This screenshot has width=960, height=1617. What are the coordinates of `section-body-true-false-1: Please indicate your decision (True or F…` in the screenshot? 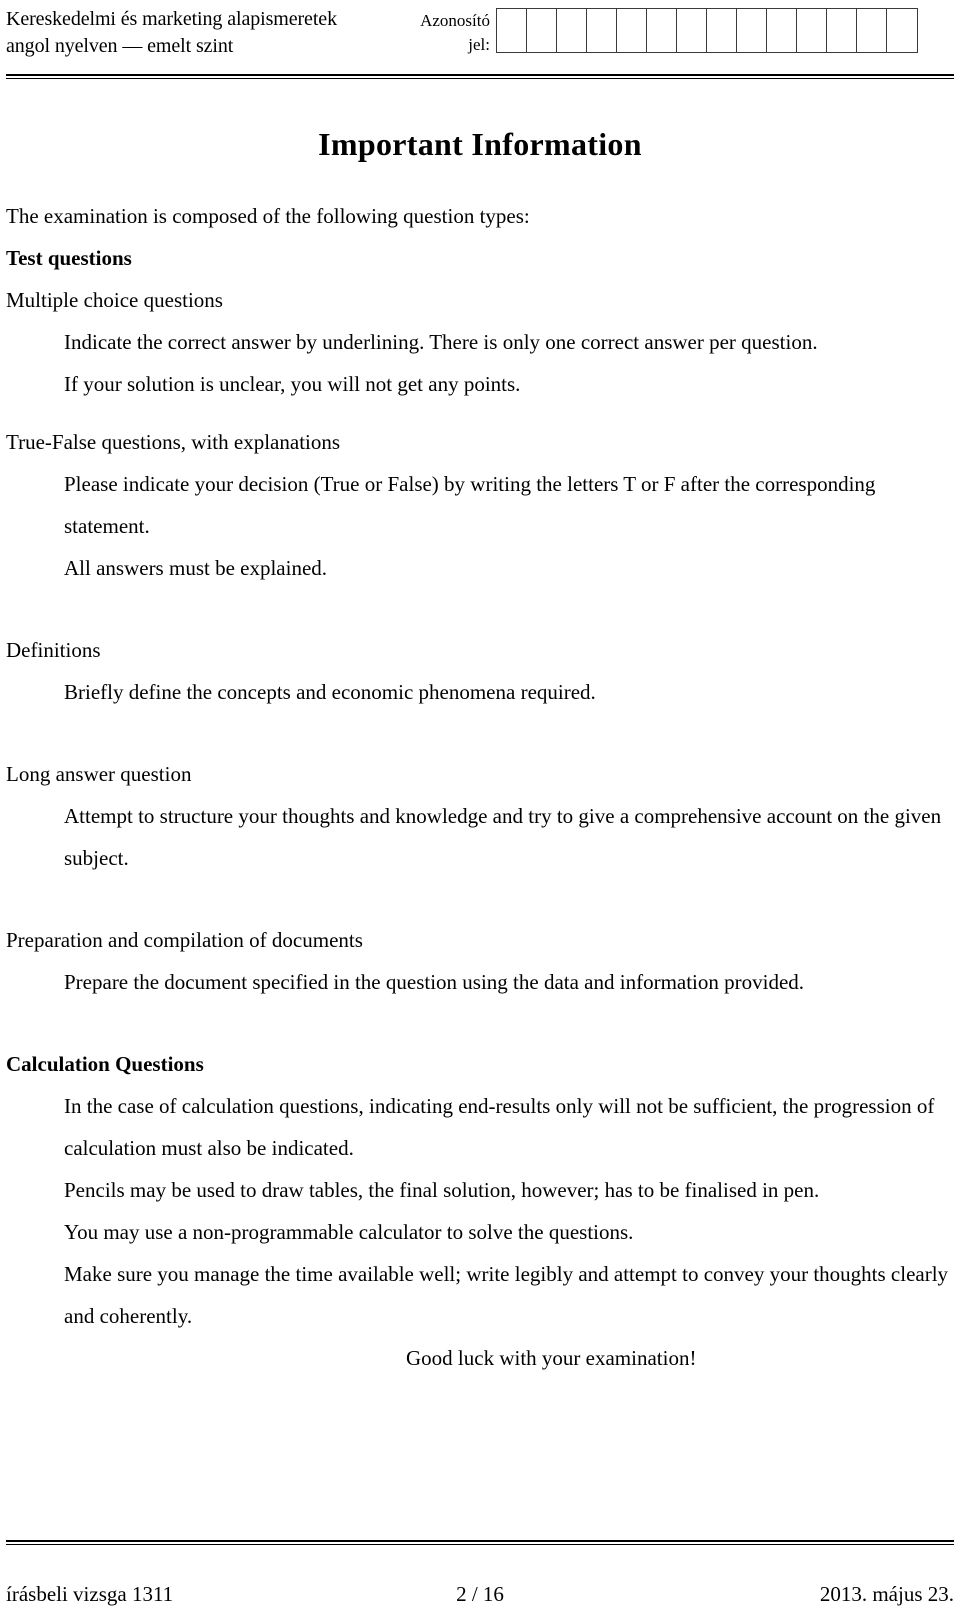 It's located at (470, 505).